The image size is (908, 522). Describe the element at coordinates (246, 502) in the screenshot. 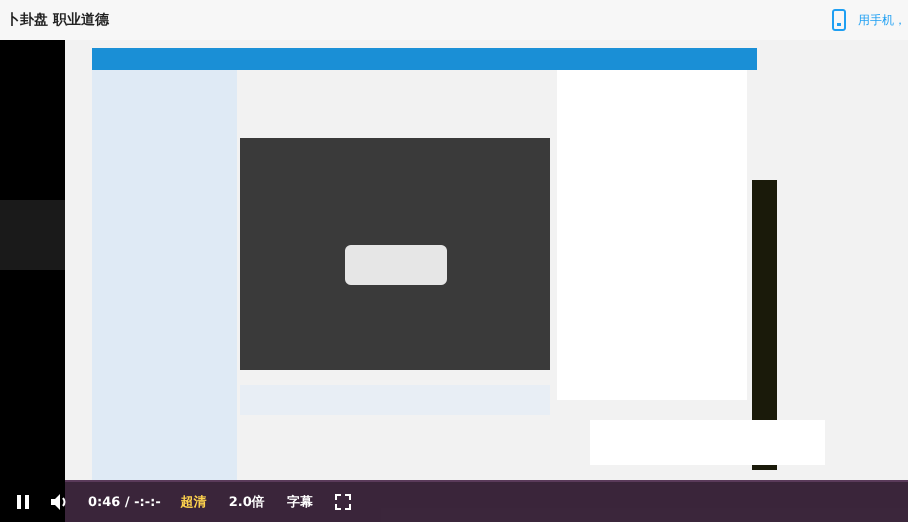

I see `speed-button: 2.0倍` at that location.